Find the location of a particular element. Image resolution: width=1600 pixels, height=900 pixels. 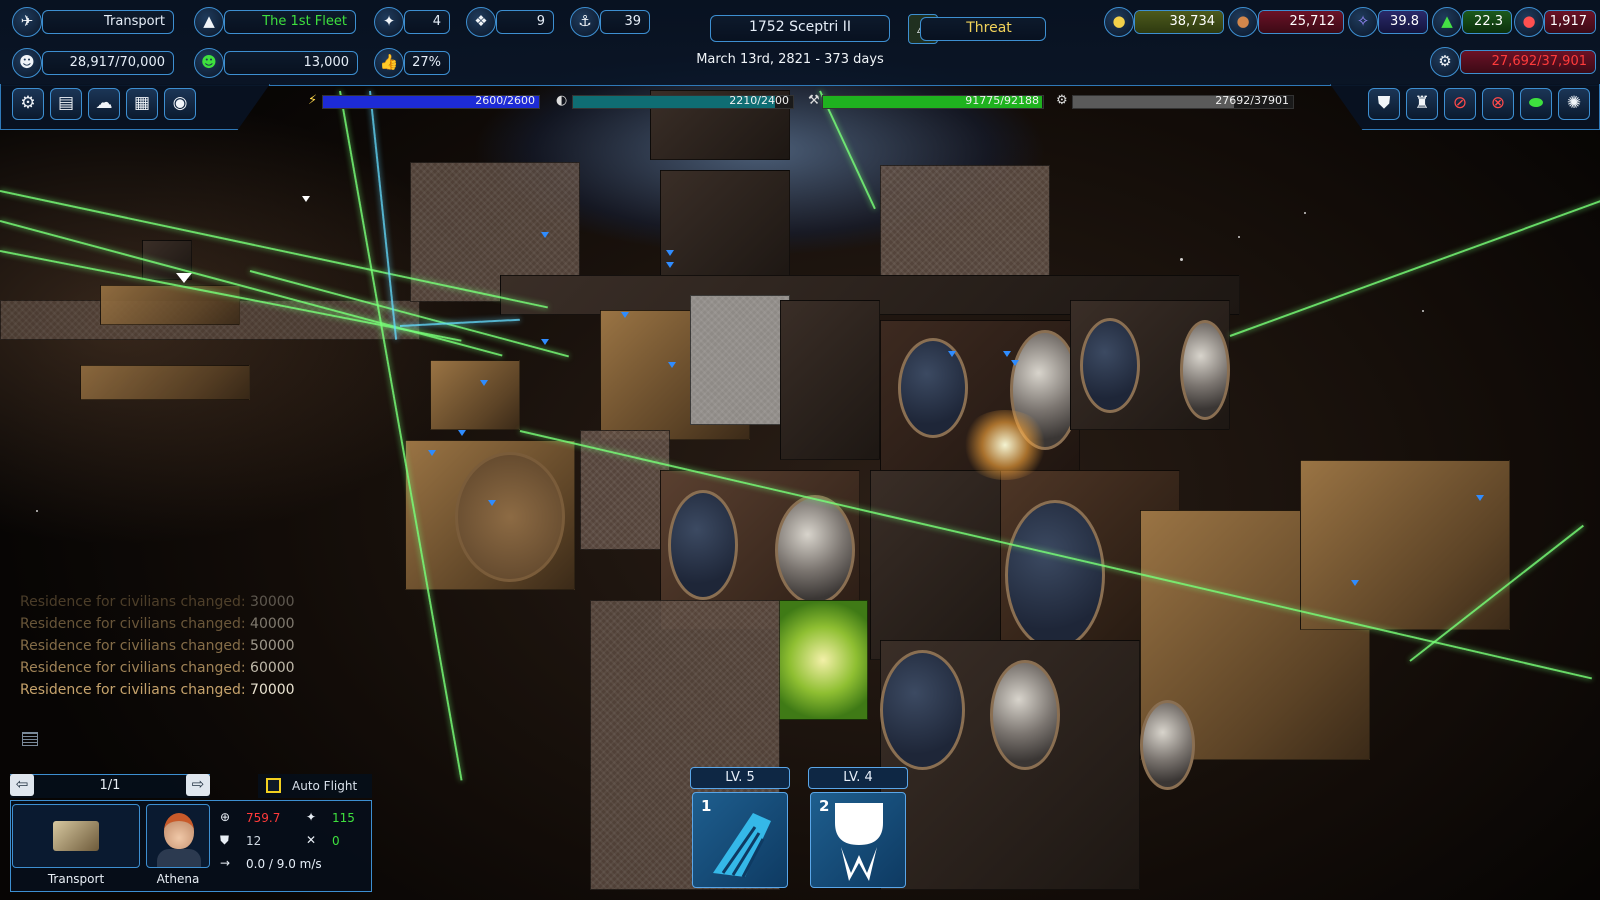

skill-2-level: LV. 4 is located at coordinates (858, 778).